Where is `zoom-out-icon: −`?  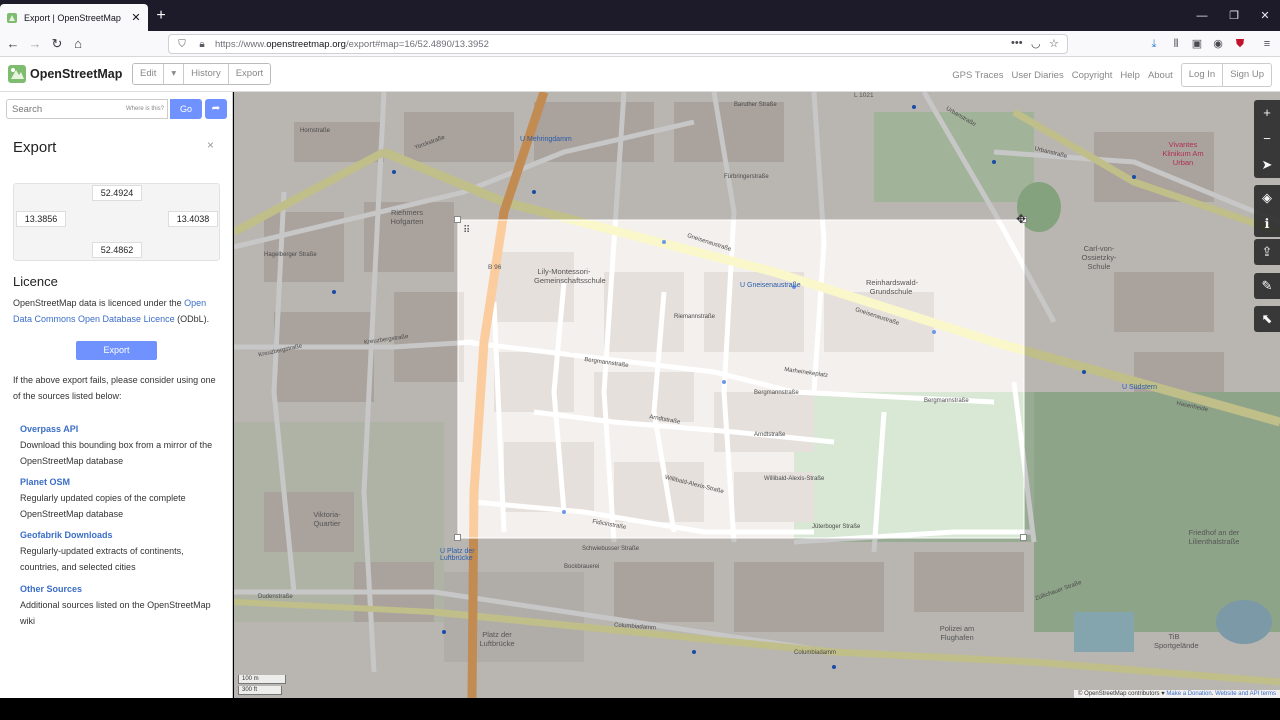
zoom-out-icon: − is located at coordinates (1267, 139).